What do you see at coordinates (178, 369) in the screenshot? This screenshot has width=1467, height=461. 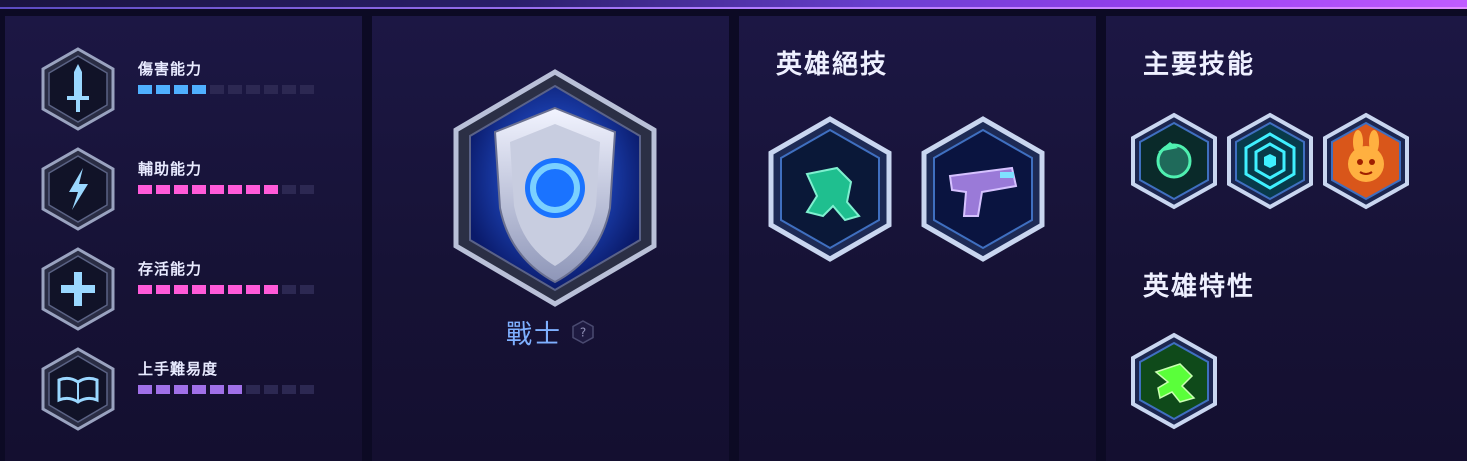 I see `stat-label: 上手難易度` at bounding box center [178, 369].